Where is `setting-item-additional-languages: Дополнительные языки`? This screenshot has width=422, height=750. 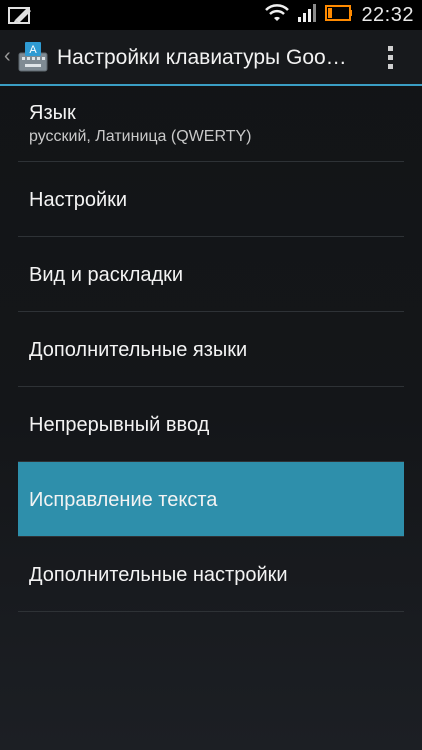 setting-item-additional-languages: Дополнительные языки is located at coordinates (211, 349).